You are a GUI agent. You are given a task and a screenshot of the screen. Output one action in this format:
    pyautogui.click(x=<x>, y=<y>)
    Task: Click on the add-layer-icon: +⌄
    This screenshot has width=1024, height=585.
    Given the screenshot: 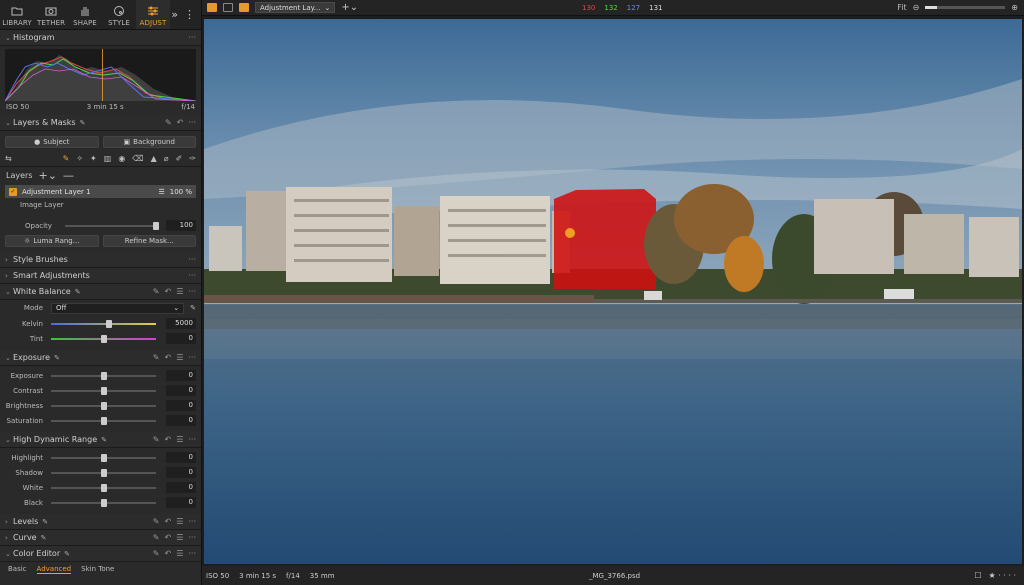 What is the action you would take?
    pyautogui.click(x=47, y=175)
    